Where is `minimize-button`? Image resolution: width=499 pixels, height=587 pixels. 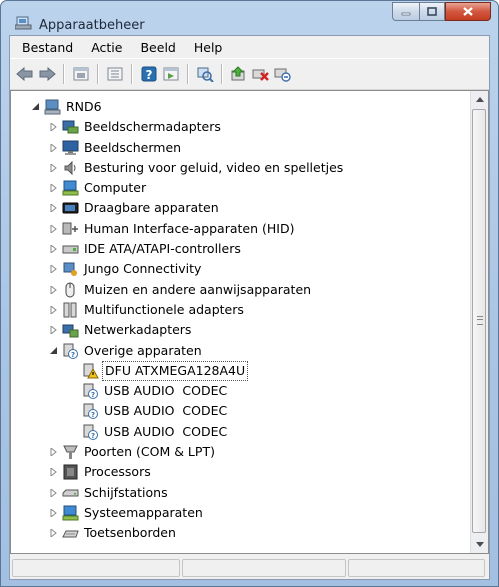 minimize-button is located at coordinates (405, 11).